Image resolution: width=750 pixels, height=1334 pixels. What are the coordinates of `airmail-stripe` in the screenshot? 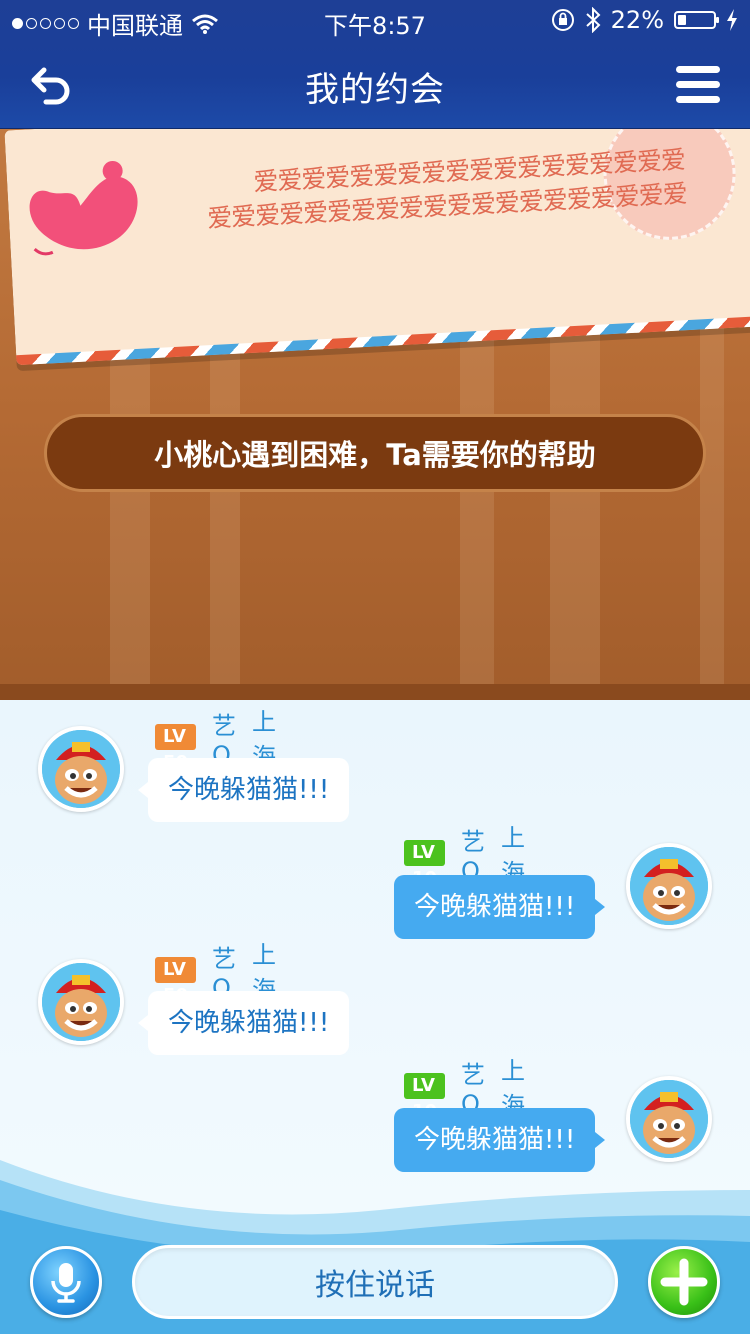 It's located at (383, 340).